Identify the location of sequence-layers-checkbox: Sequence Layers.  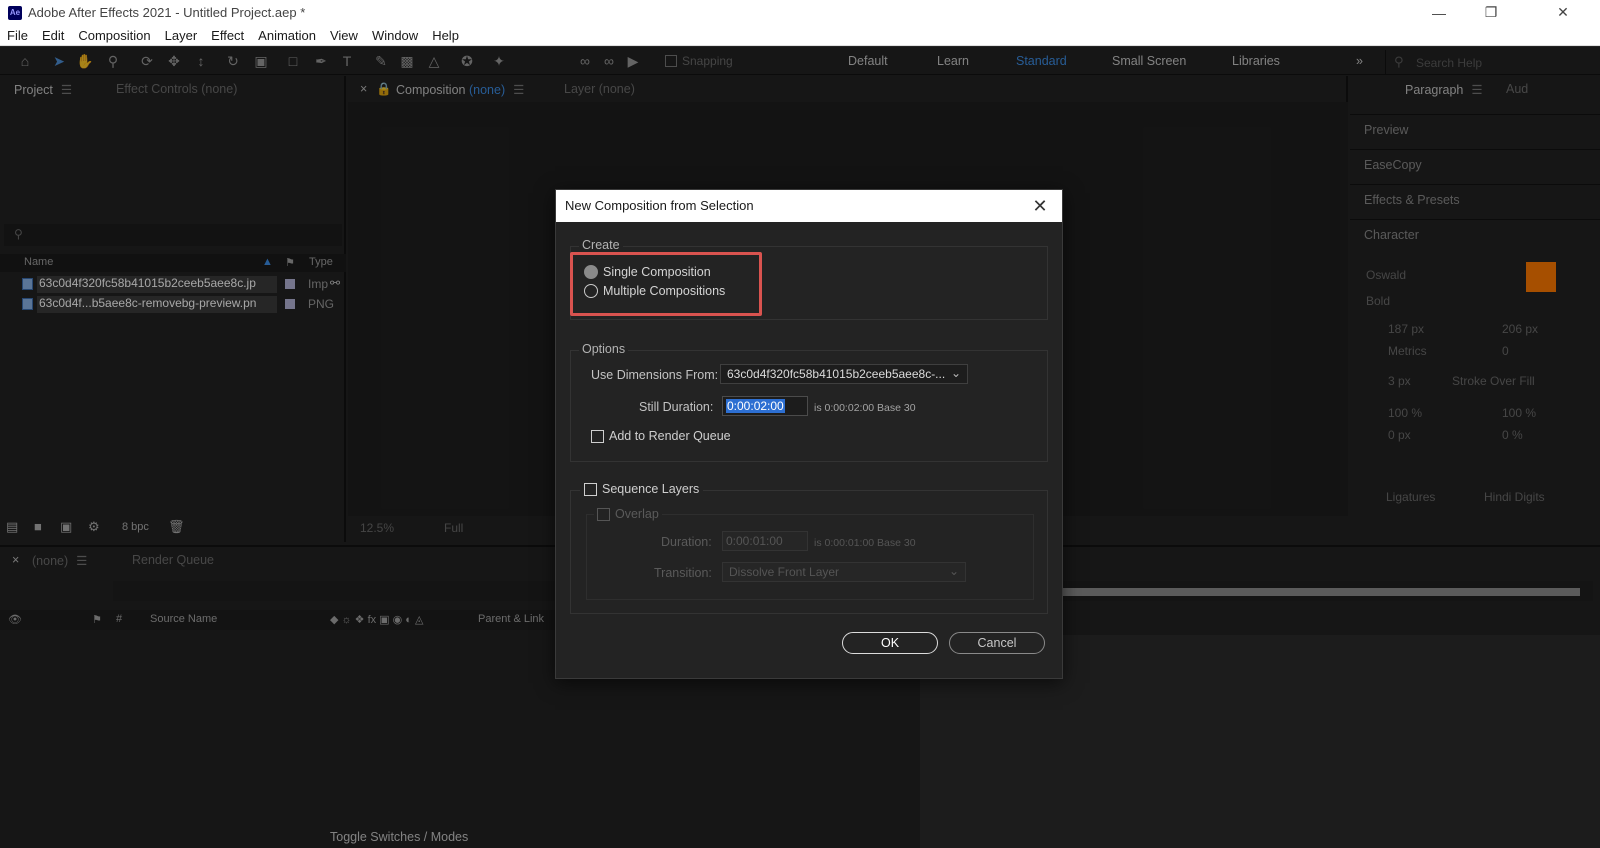
(642, 489).